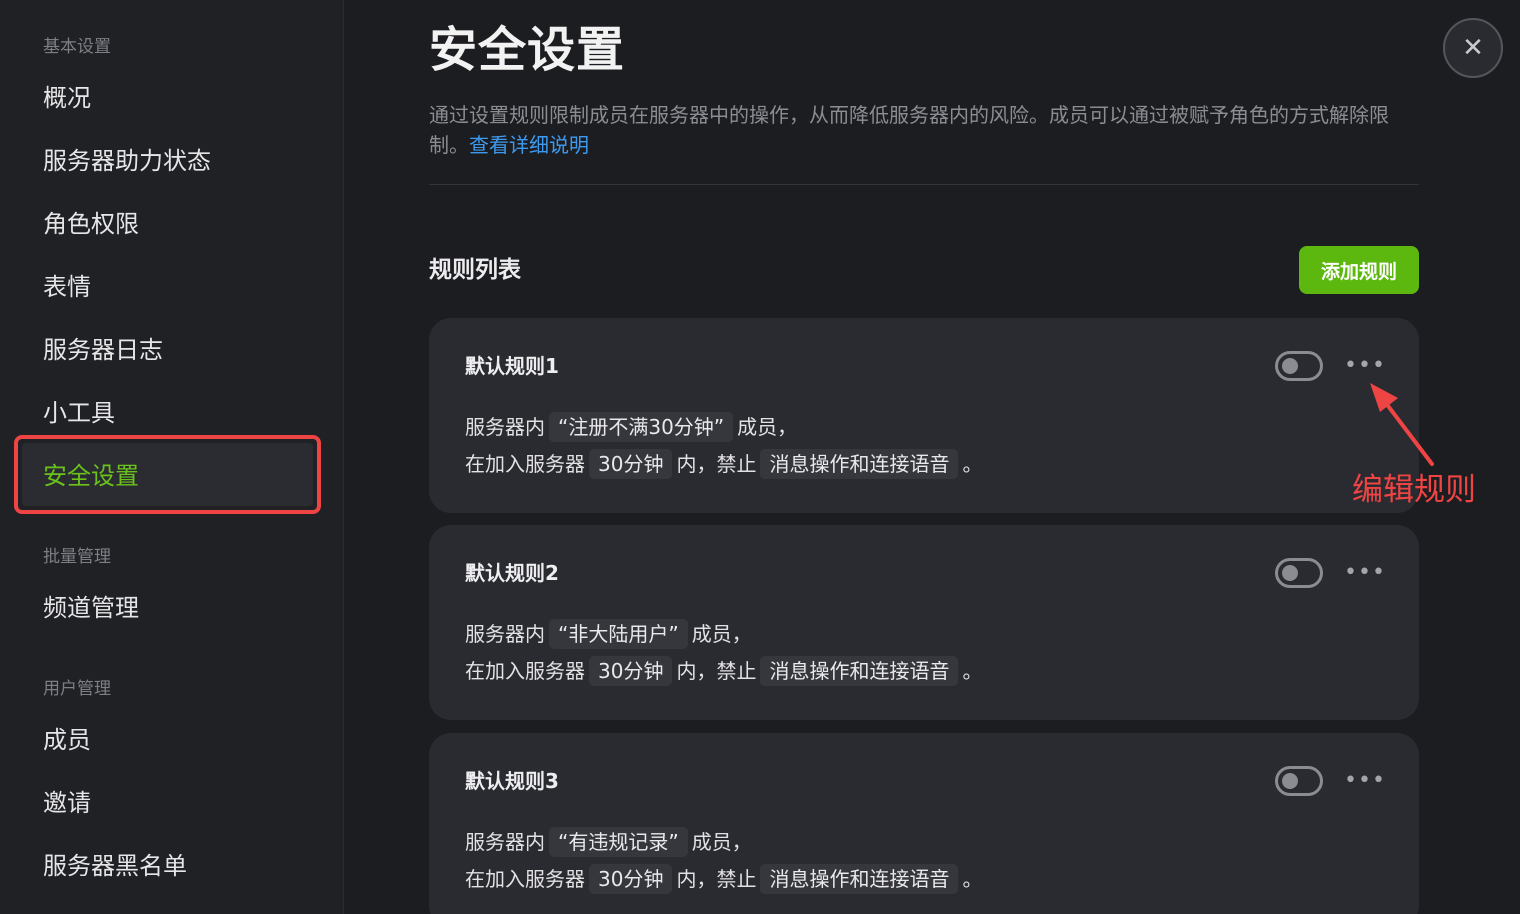  What do you see at coordinates (1414, 490) in the screenshot?
I see `annotation-label: 编辑规则` at bounding box center [1414, 490].